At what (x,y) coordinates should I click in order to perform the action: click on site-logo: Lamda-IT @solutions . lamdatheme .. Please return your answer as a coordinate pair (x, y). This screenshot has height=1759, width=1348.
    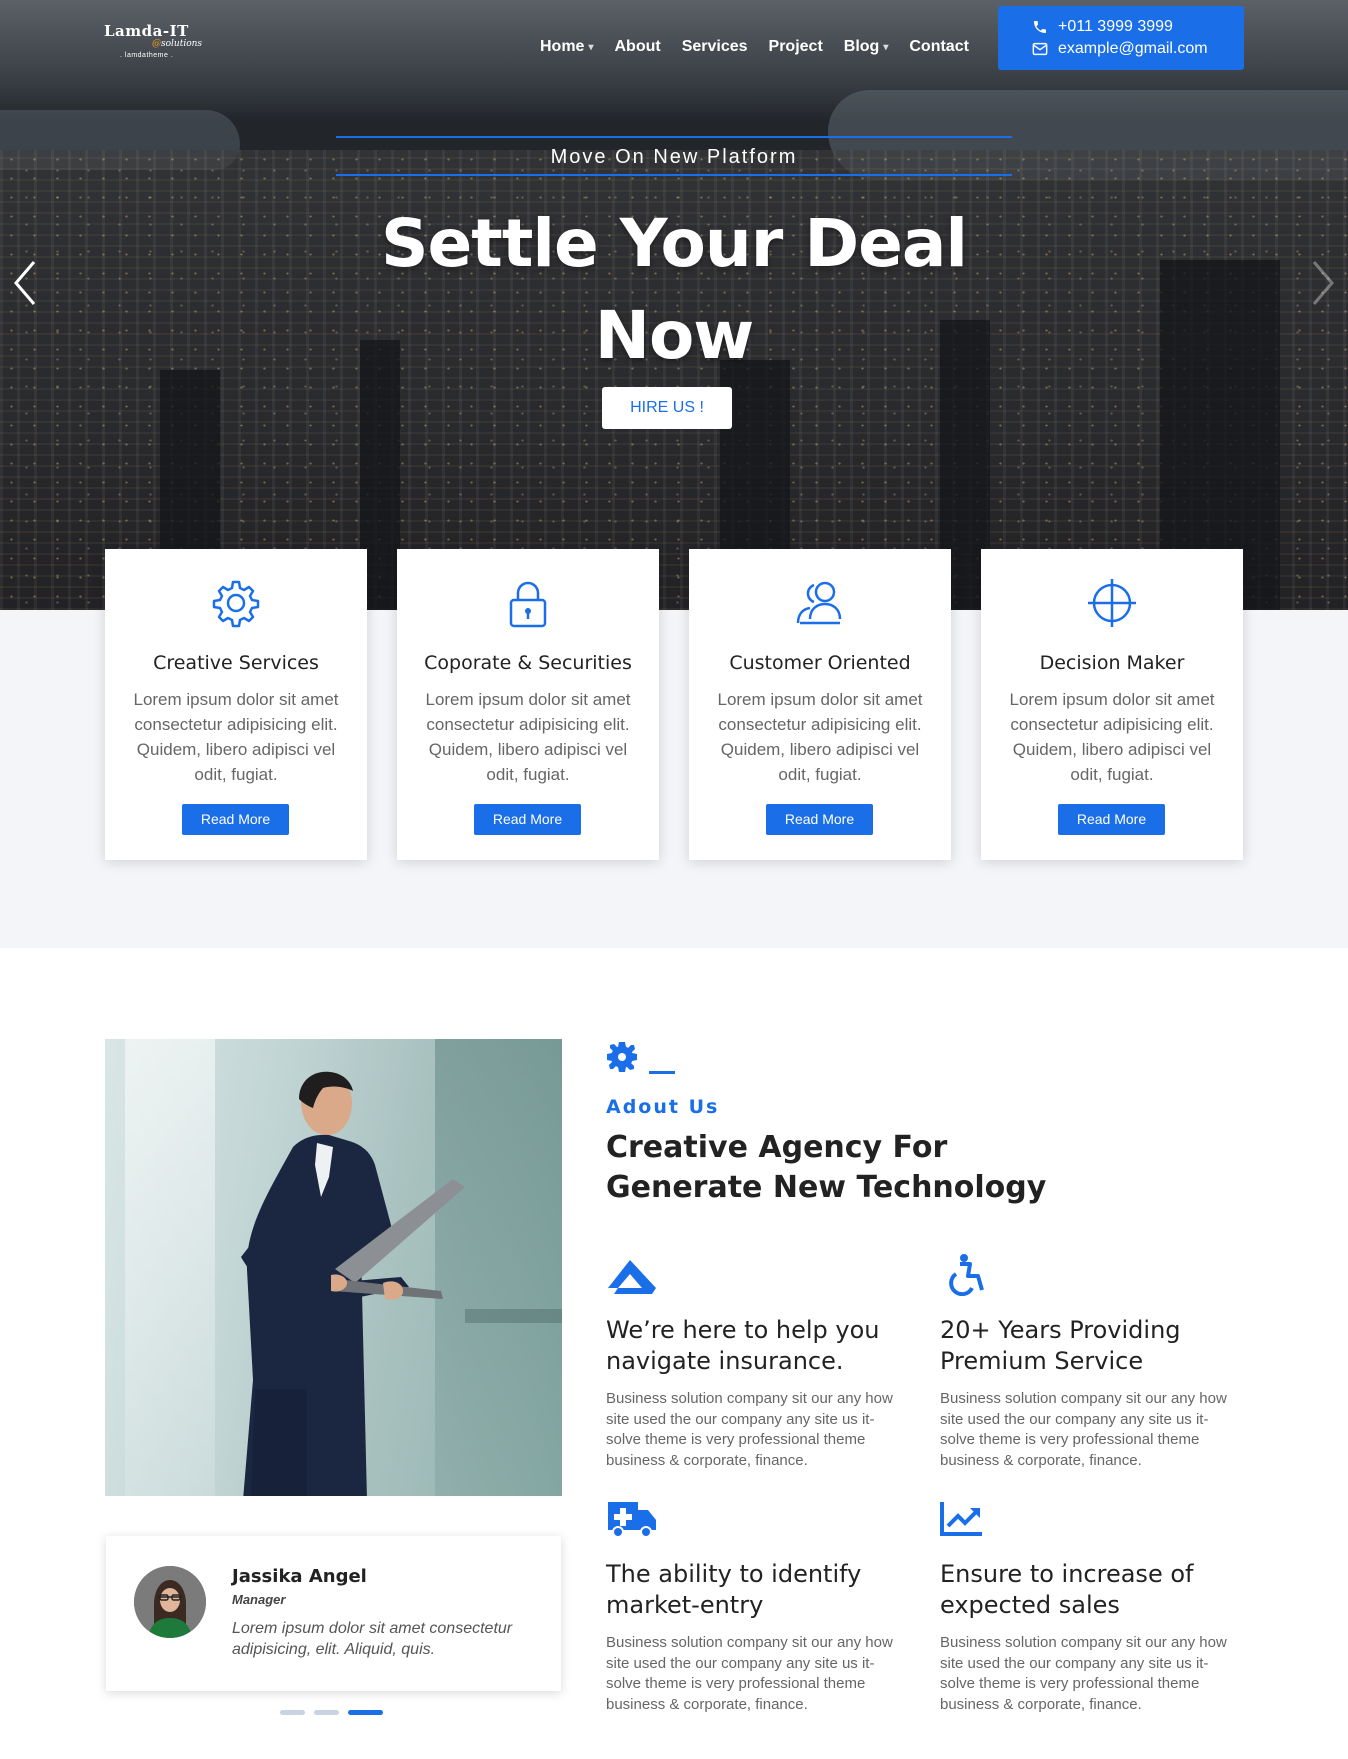
    Looking at the image, I should click on (154, 46).